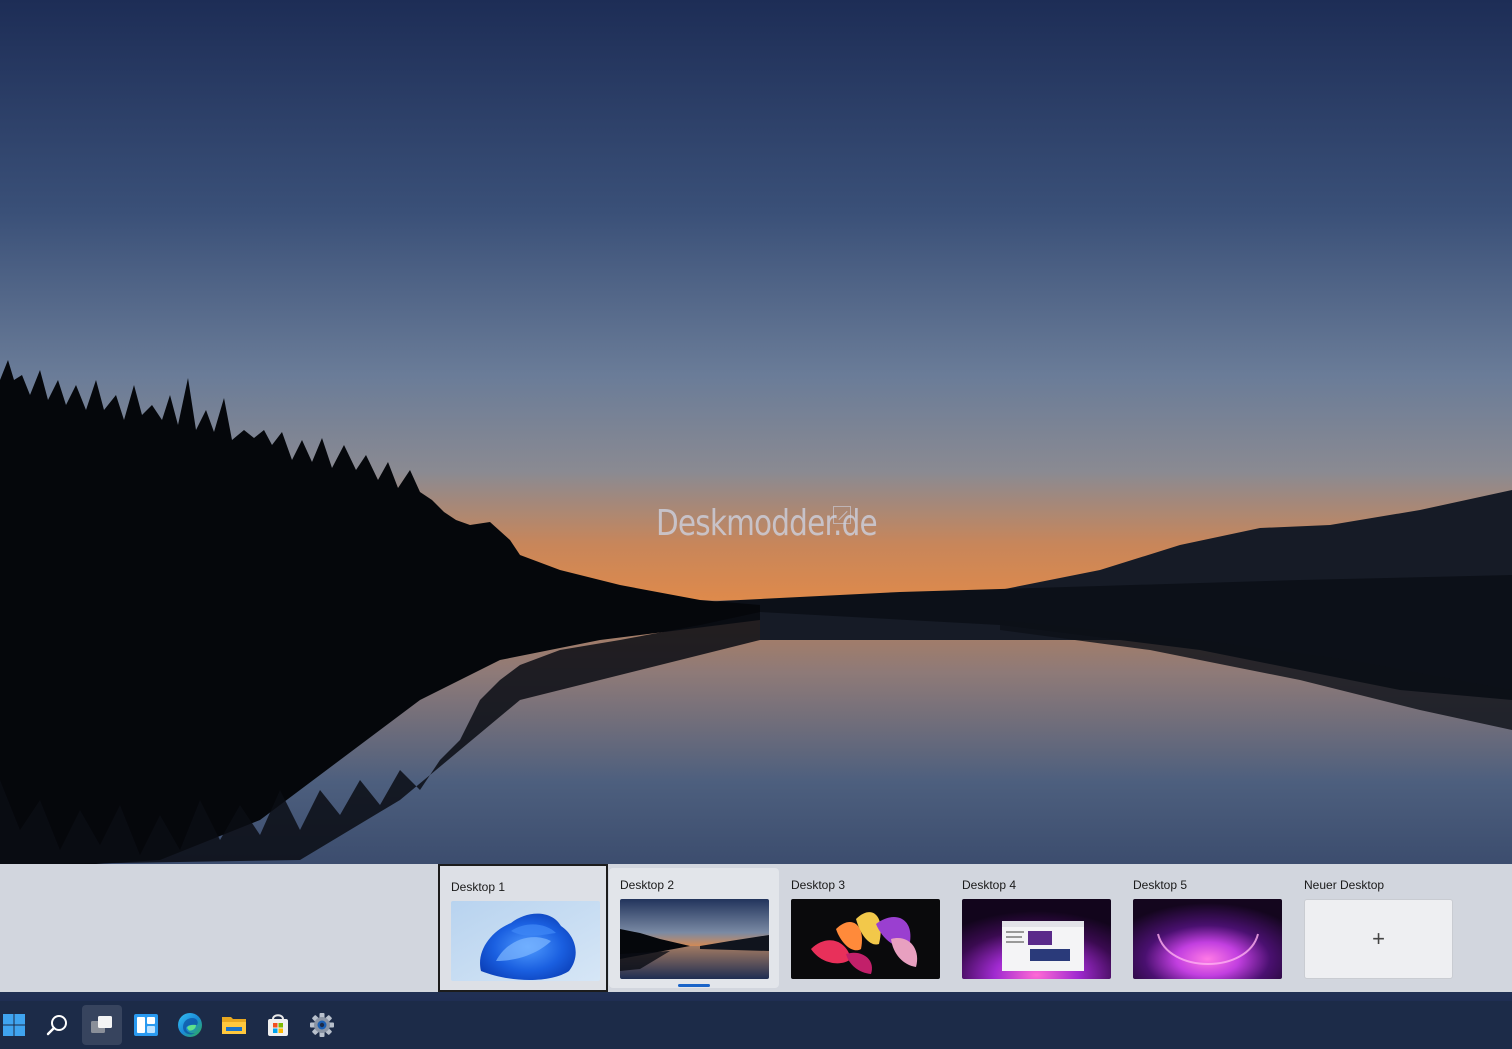 The width and height of the screenshot is (1512, 1049). Describe the element at coordinates (478, 887) in the screenshot. I see `desktop-label: Desktop 1` at that location.